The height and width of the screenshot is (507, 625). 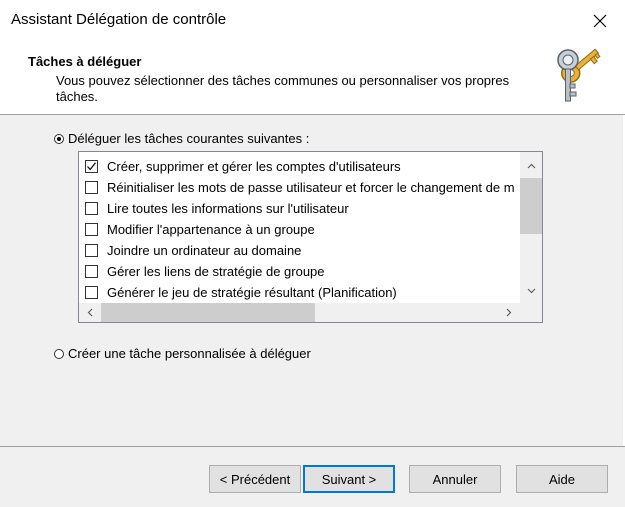 I want to click on chevron-right-icon, so click(x=509, y=312).